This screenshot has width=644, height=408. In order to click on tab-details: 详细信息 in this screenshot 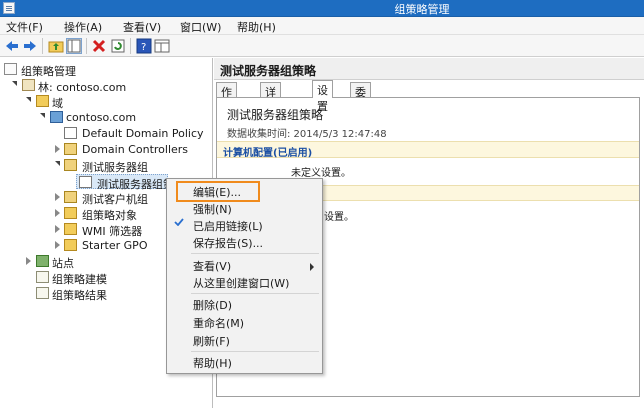, I will do `click(270, 114)`.